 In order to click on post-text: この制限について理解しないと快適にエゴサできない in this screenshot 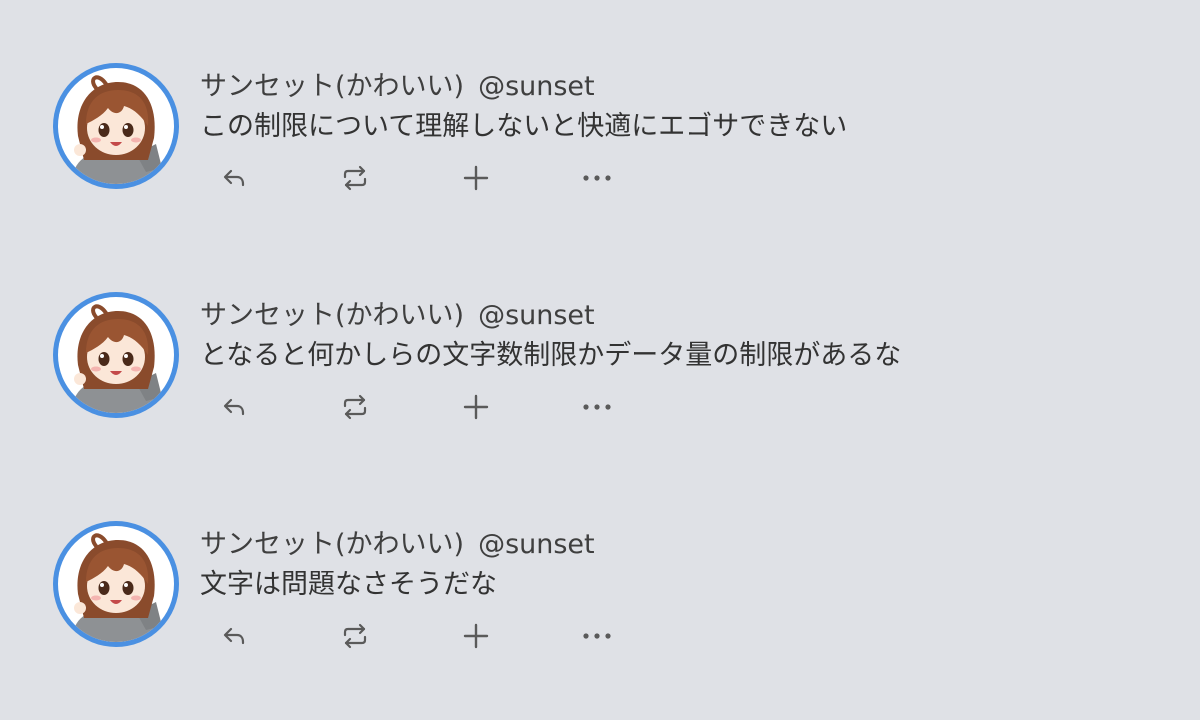, I will do `click(524, 126)`.